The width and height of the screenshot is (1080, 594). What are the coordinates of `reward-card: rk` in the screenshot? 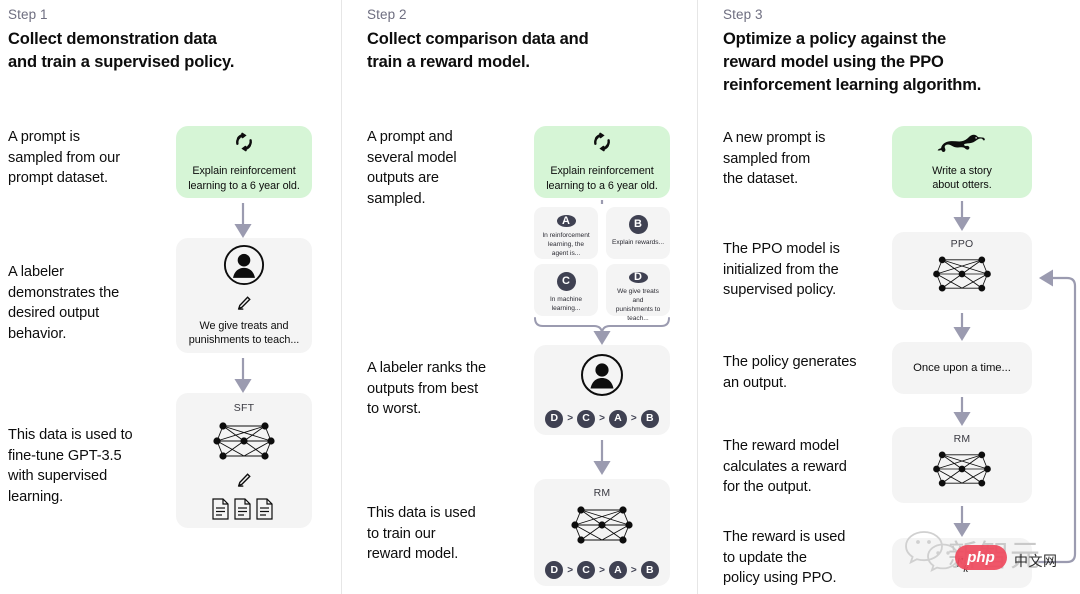 It's located at (962, 563).